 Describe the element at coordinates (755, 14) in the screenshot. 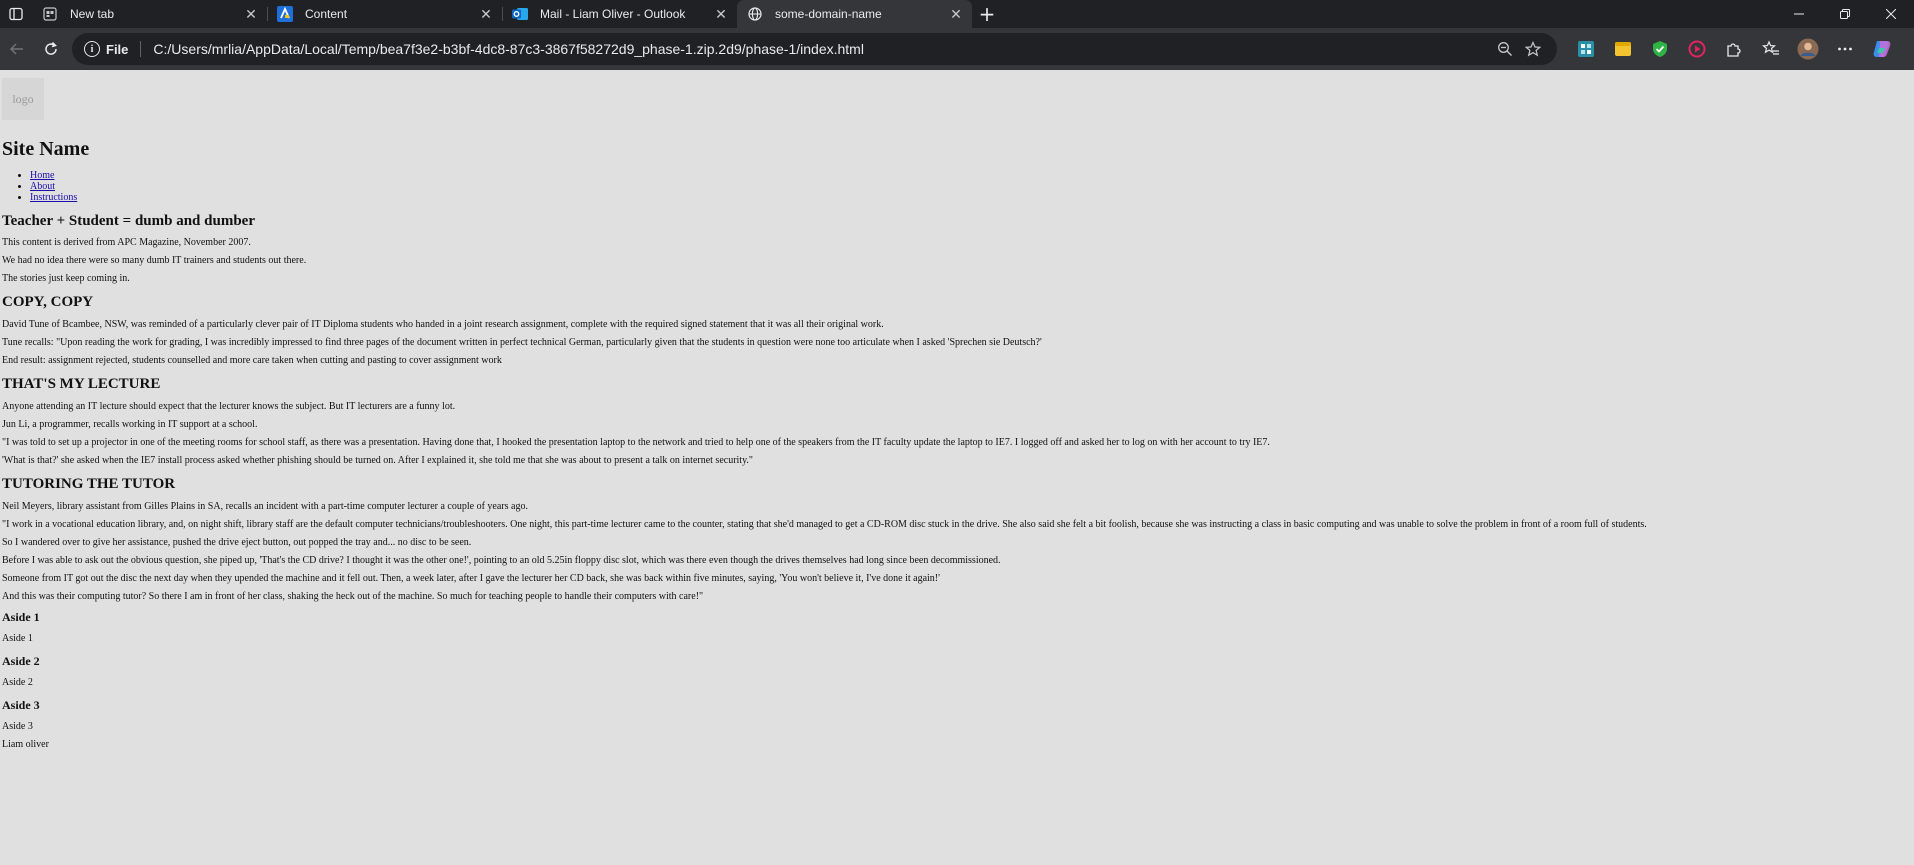

I see `globe-icon` at that location.